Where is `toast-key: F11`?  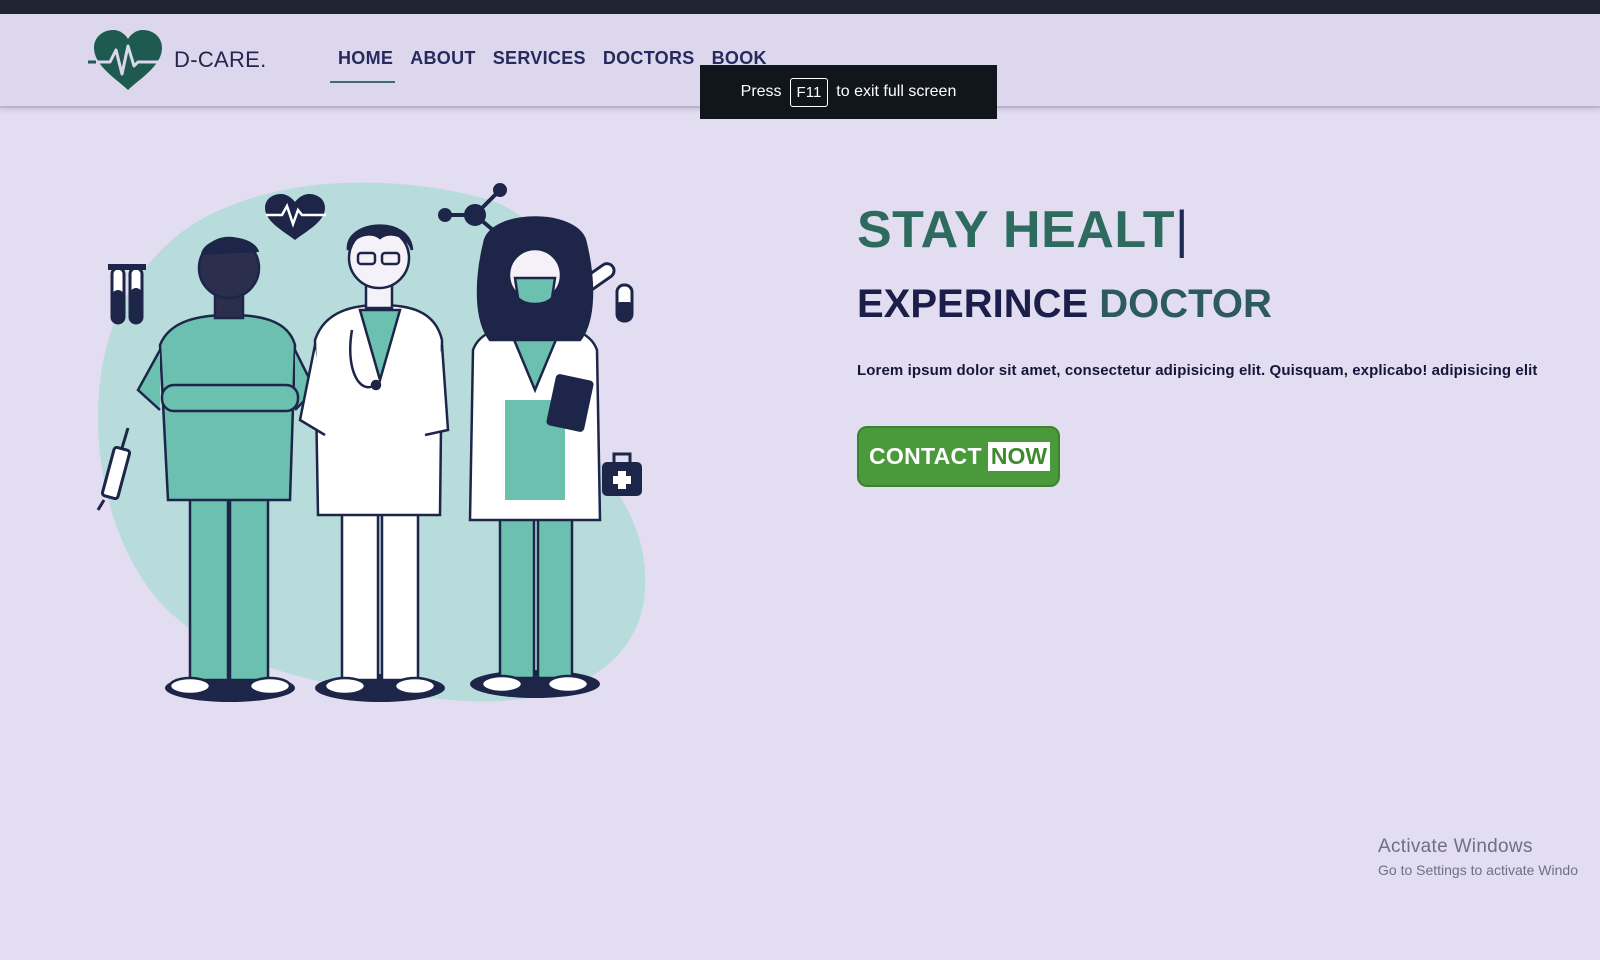 toast-key: F11 is located at coordinates (809, 92).